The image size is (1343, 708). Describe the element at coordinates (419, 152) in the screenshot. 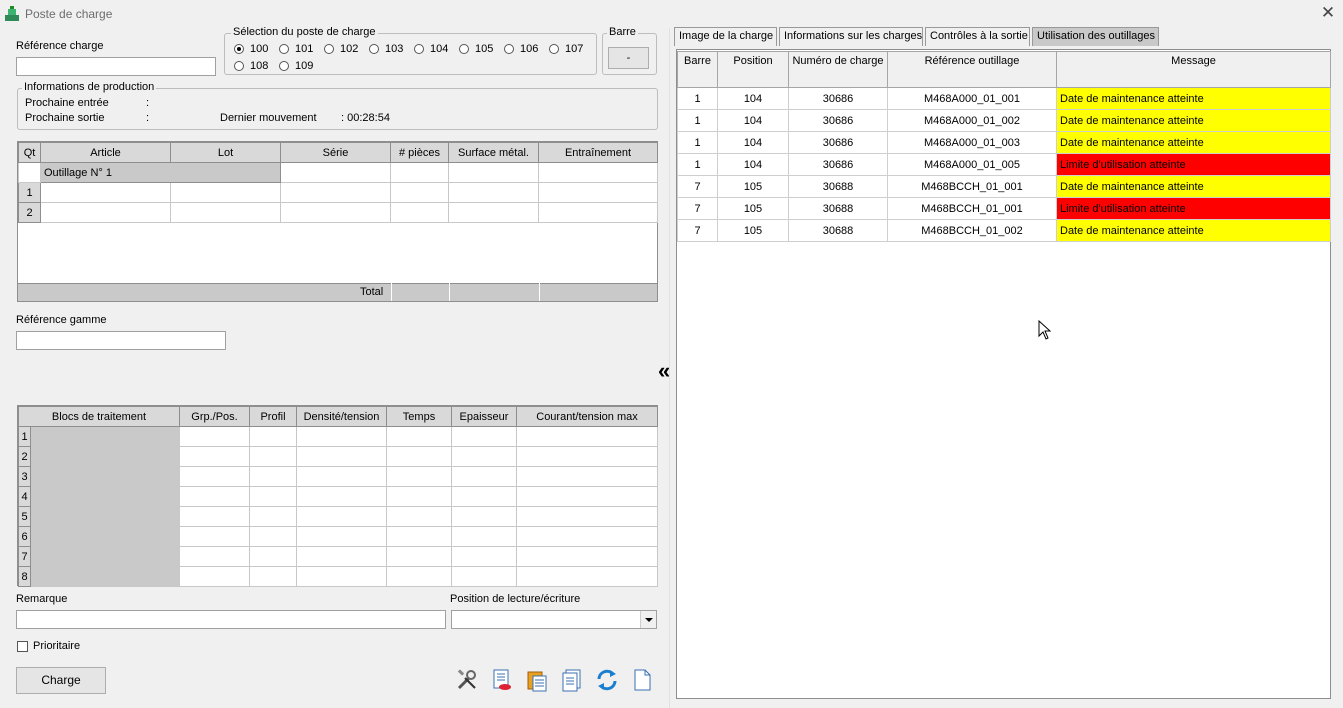

I see `col-pieces: # pièces` at that location.